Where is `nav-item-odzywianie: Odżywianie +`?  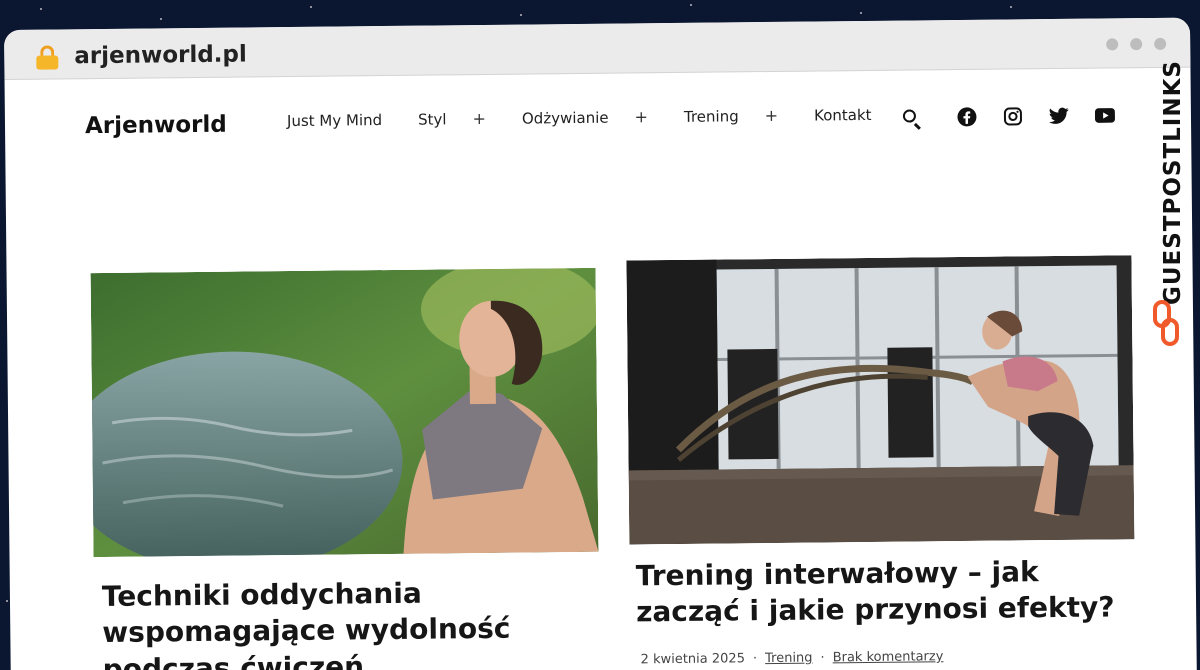
nav-item-odzywianie: Odżywianie + is located at coordinates (585, 117).